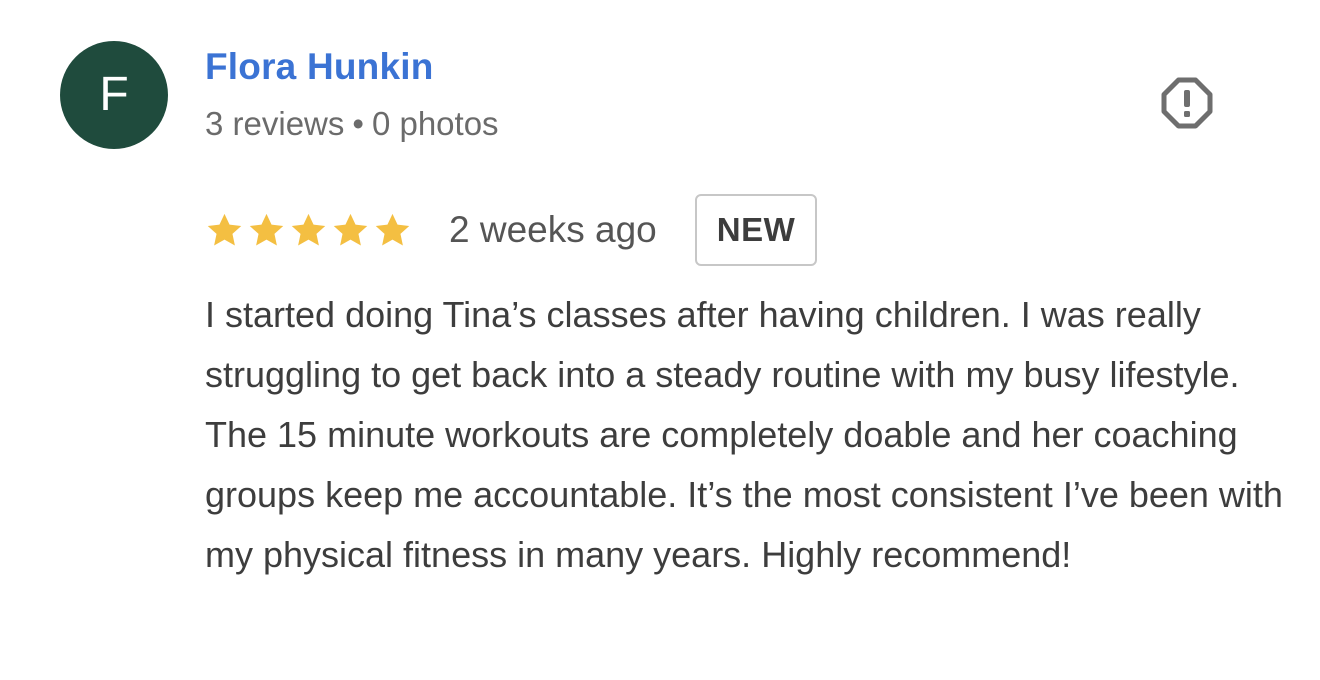  I want to click on report-flag-icon, so click(1187, 103).